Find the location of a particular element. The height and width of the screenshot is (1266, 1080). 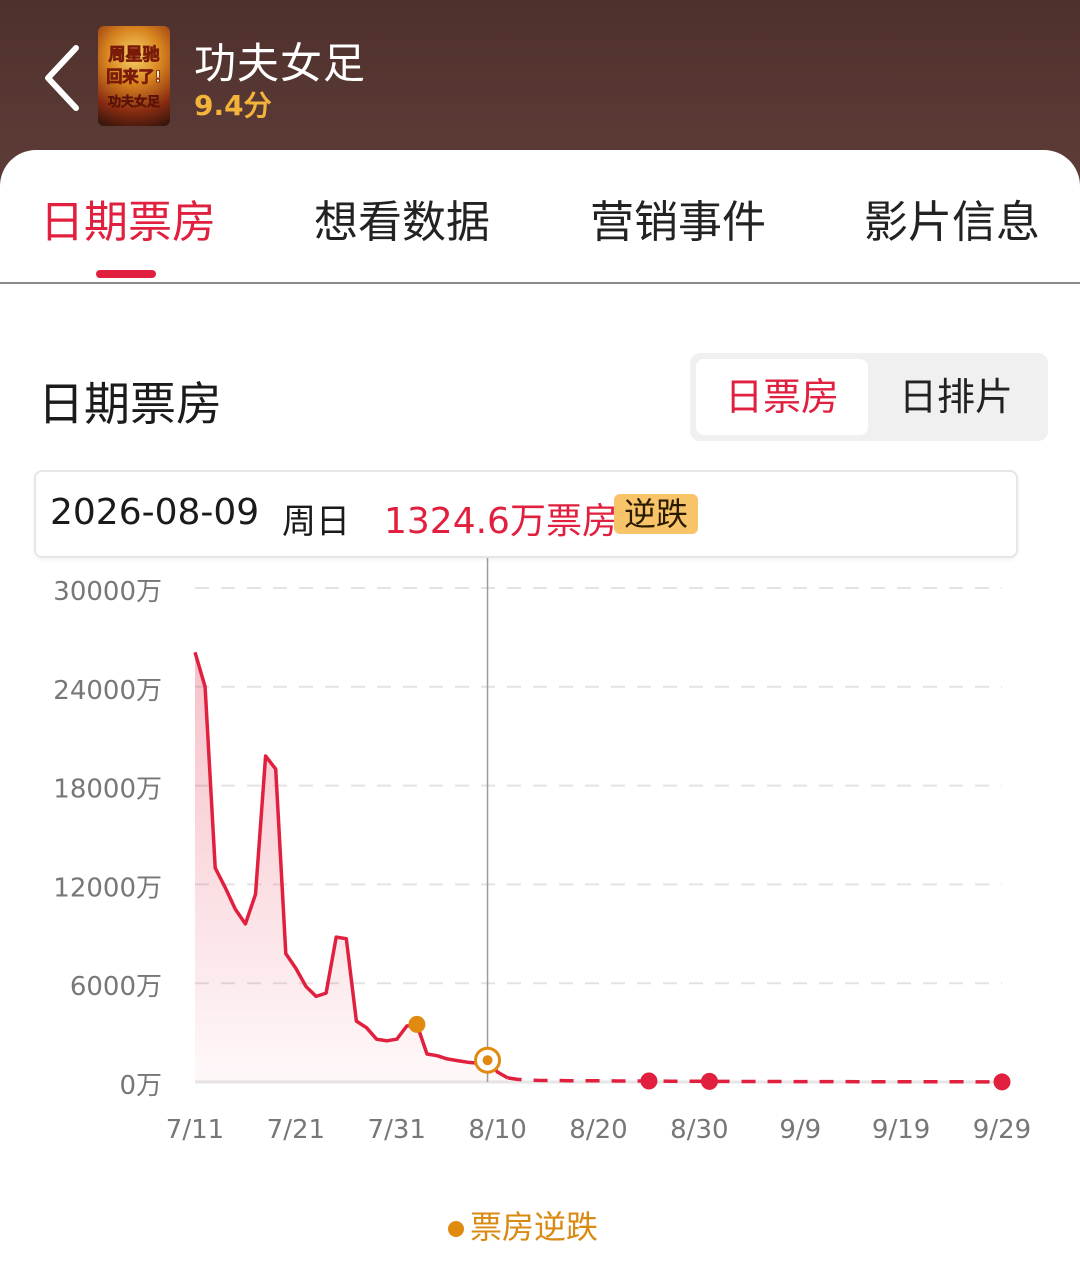

legend-label: 票房逆跌 is located at coordinates (534, 1227).